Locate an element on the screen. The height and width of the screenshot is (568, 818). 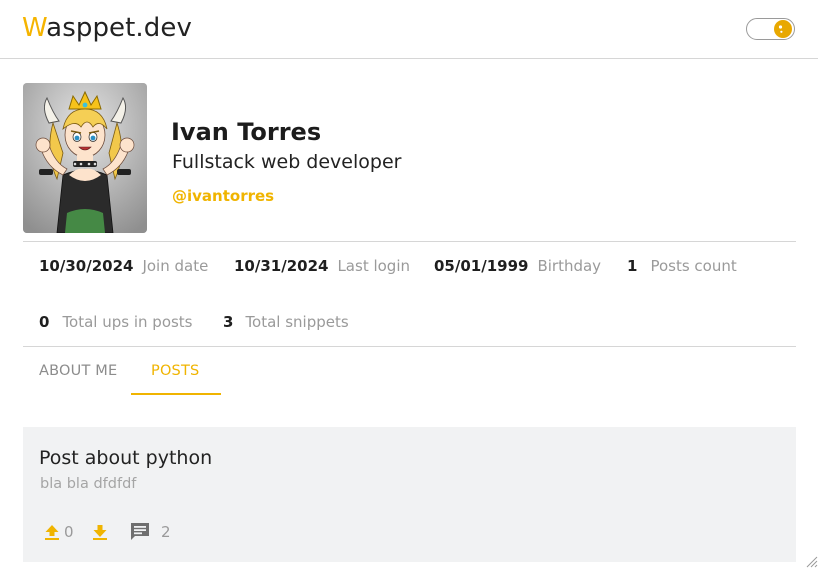
stat-value: 0 is located at coordinates (44, 322).